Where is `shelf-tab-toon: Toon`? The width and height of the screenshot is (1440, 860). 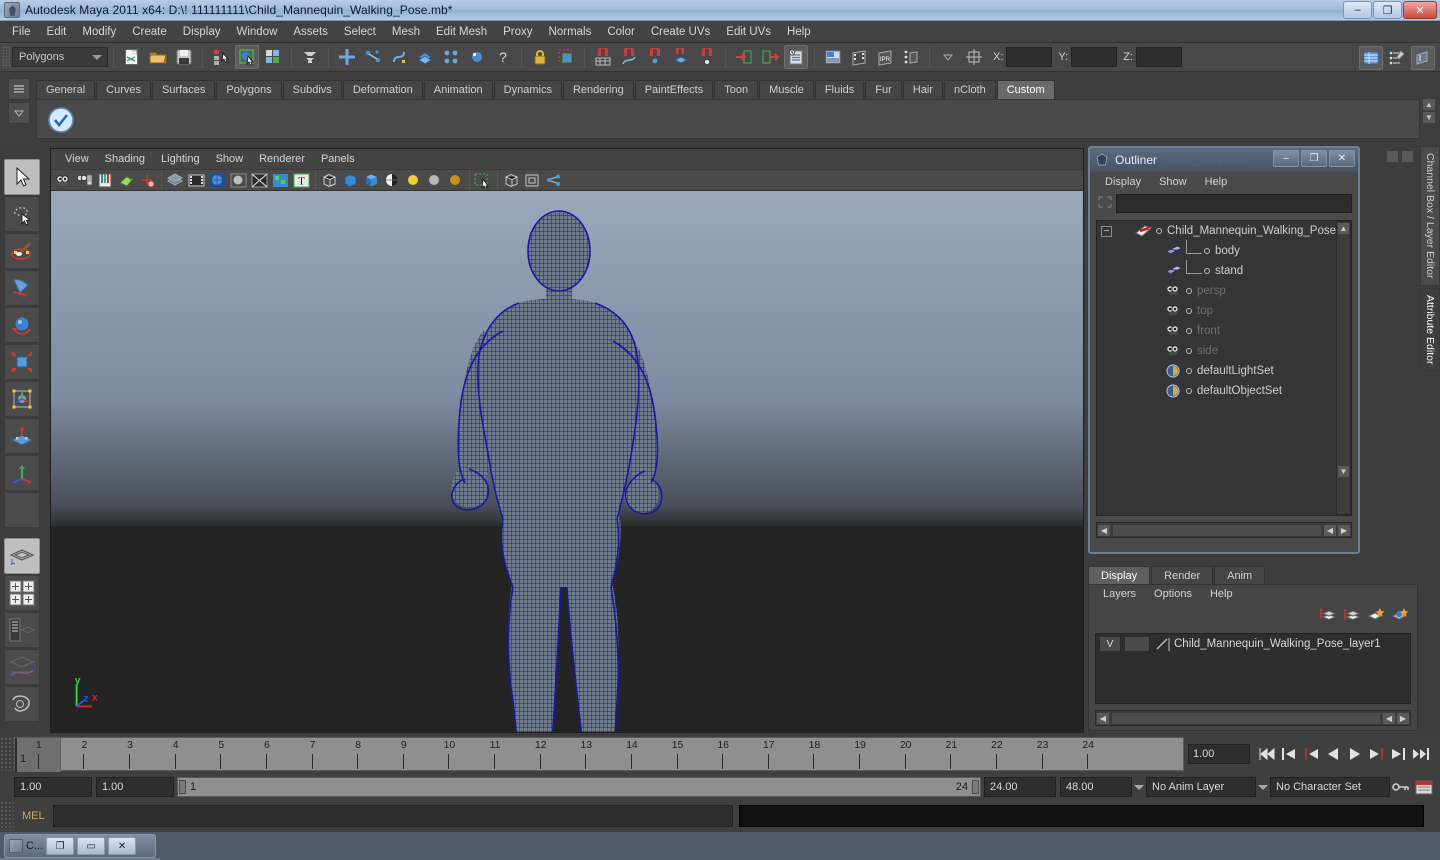 shelf-tab-toon: Toon is located at coordinates (736, 89).